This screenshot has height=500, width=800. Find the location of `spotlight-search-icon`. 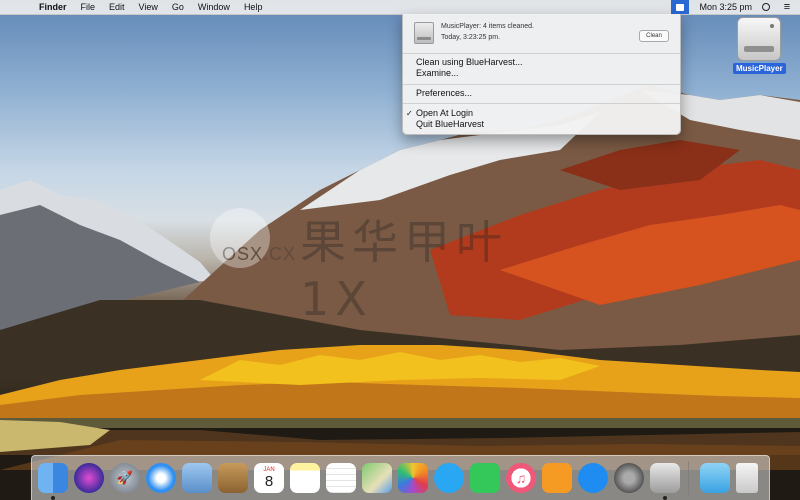

spotlight-search-icon is located at coordinates (767, 7).